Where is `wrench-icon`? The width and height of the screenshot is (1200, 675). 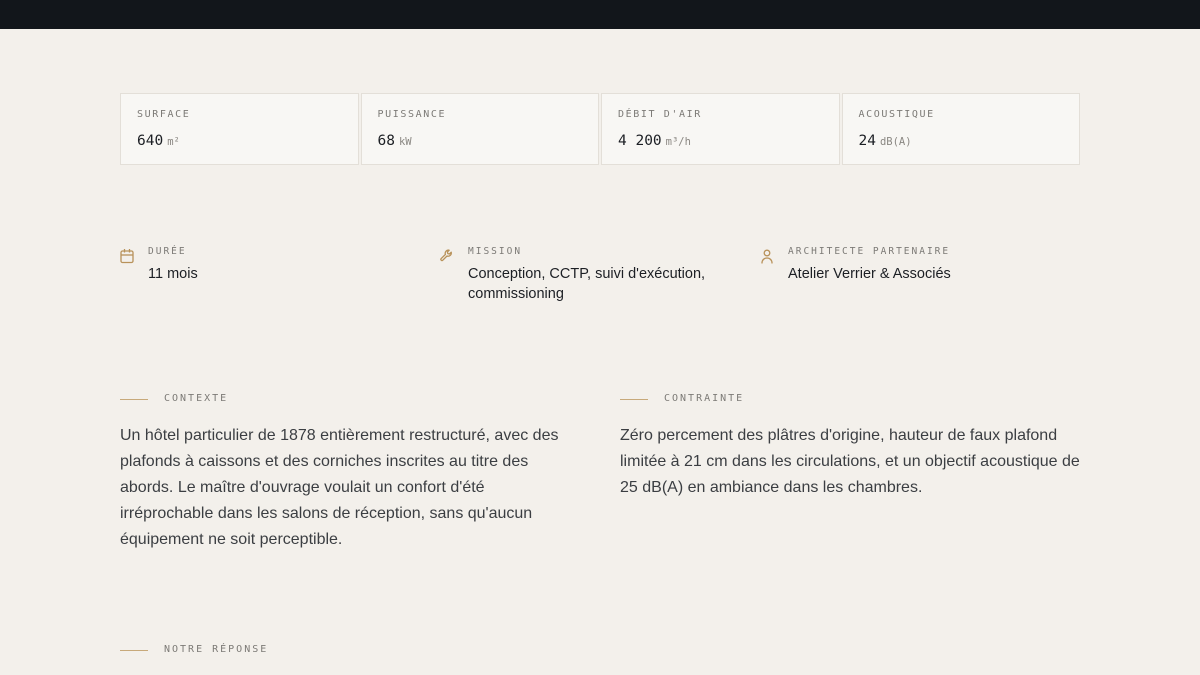 wrench-icon is located at coordinates (447, 256).